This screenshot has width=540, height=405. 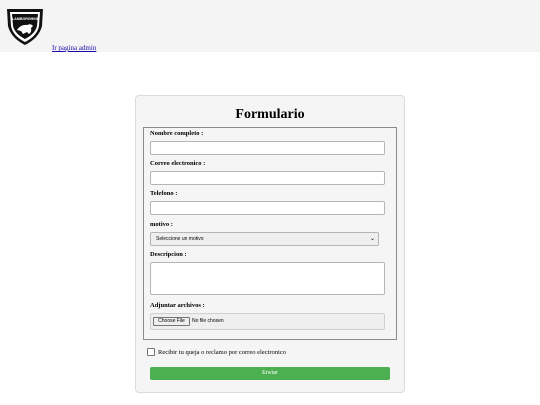 What do you see at coordinates (267, 278) in the screenshot?
I see `description-textarea` at bounding box center [267, 278].